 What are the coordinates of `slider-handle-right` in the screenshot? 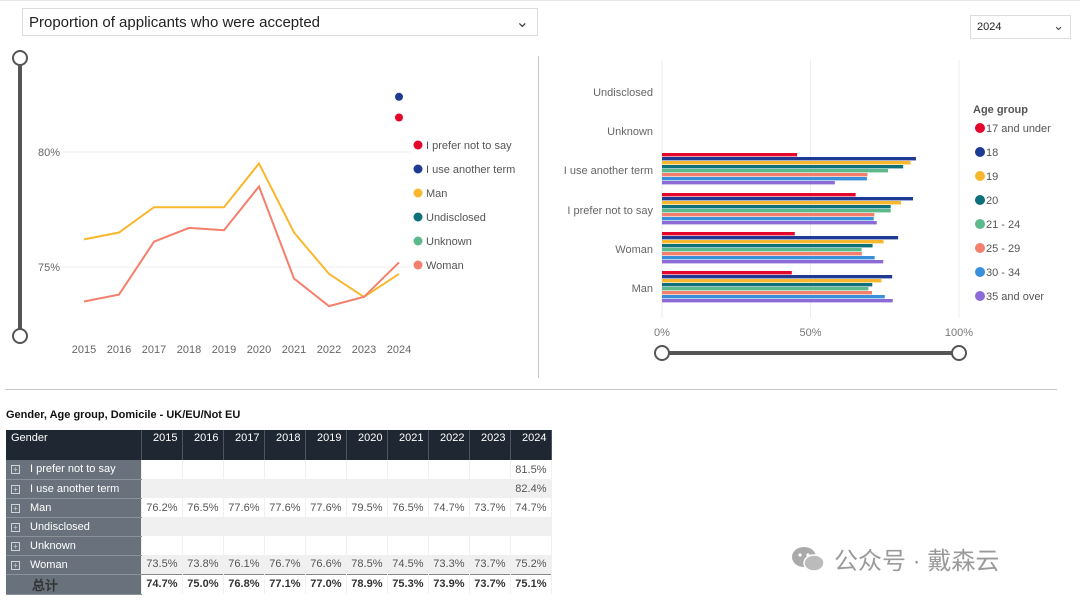 It's located at (959, 353).